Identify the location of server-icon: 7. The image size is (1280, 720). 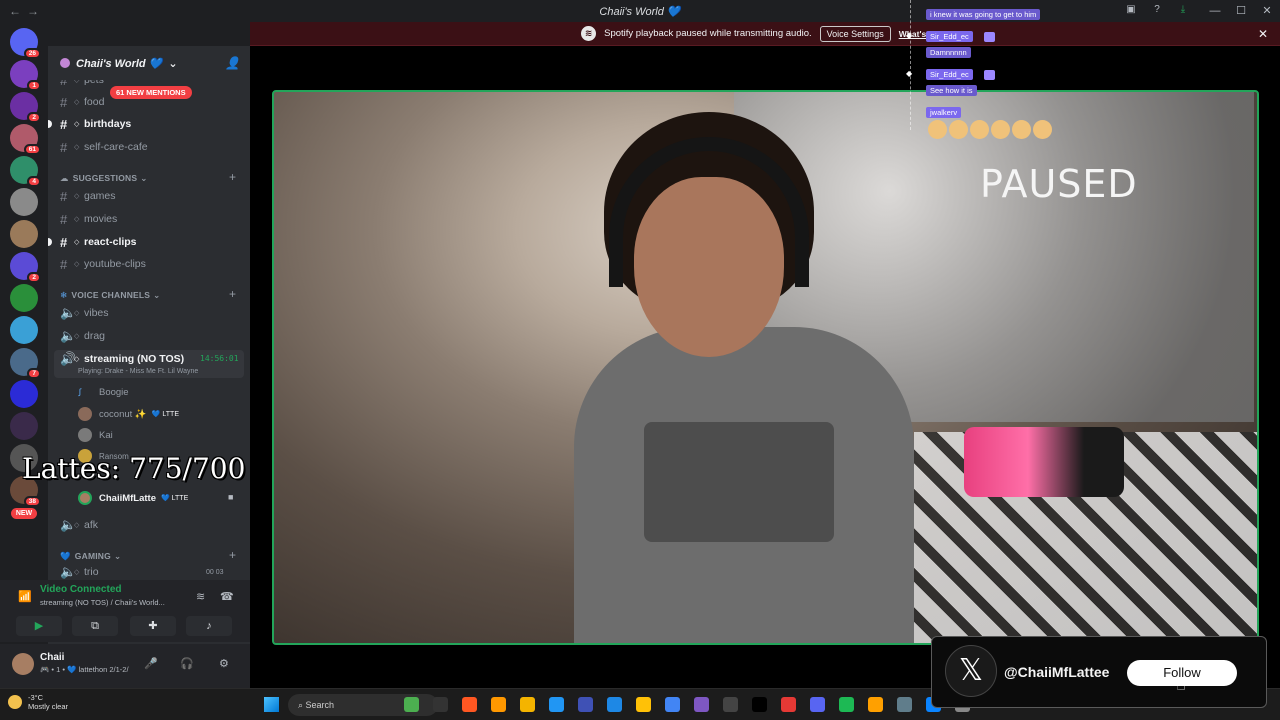
(25, 363).